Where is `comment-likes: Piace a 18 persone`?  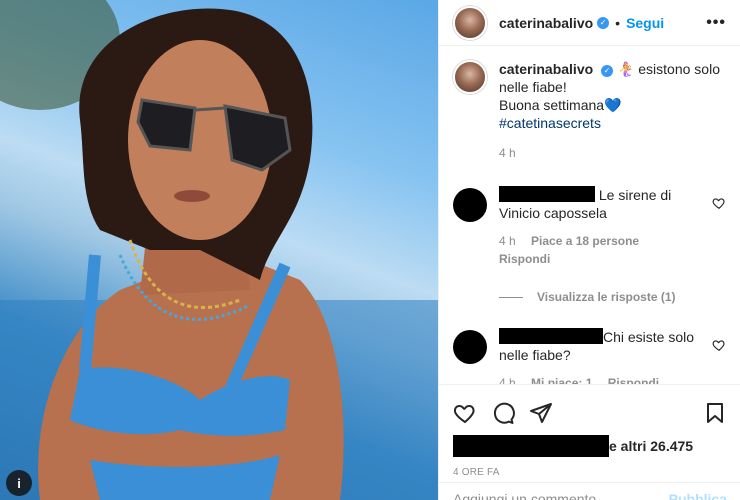 comment-likes: Piace a 18 persone is located at coordinates (585, 241).